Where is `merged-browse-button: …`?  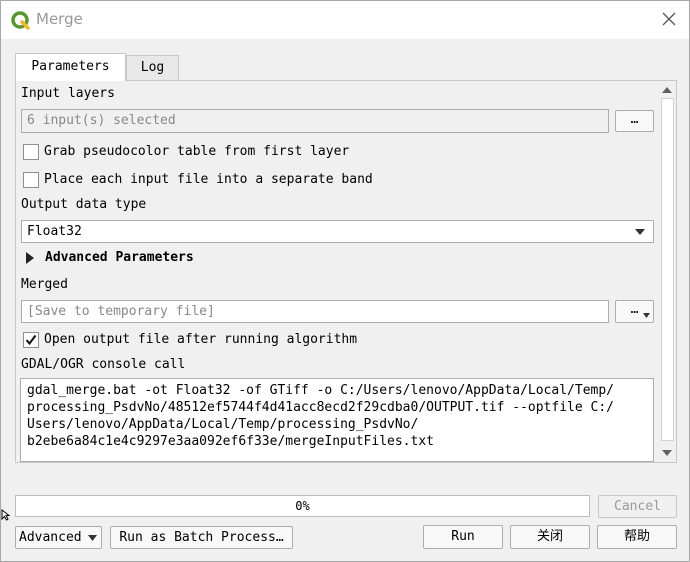
merged-browse-button: … is located at coordinates (634, 311).